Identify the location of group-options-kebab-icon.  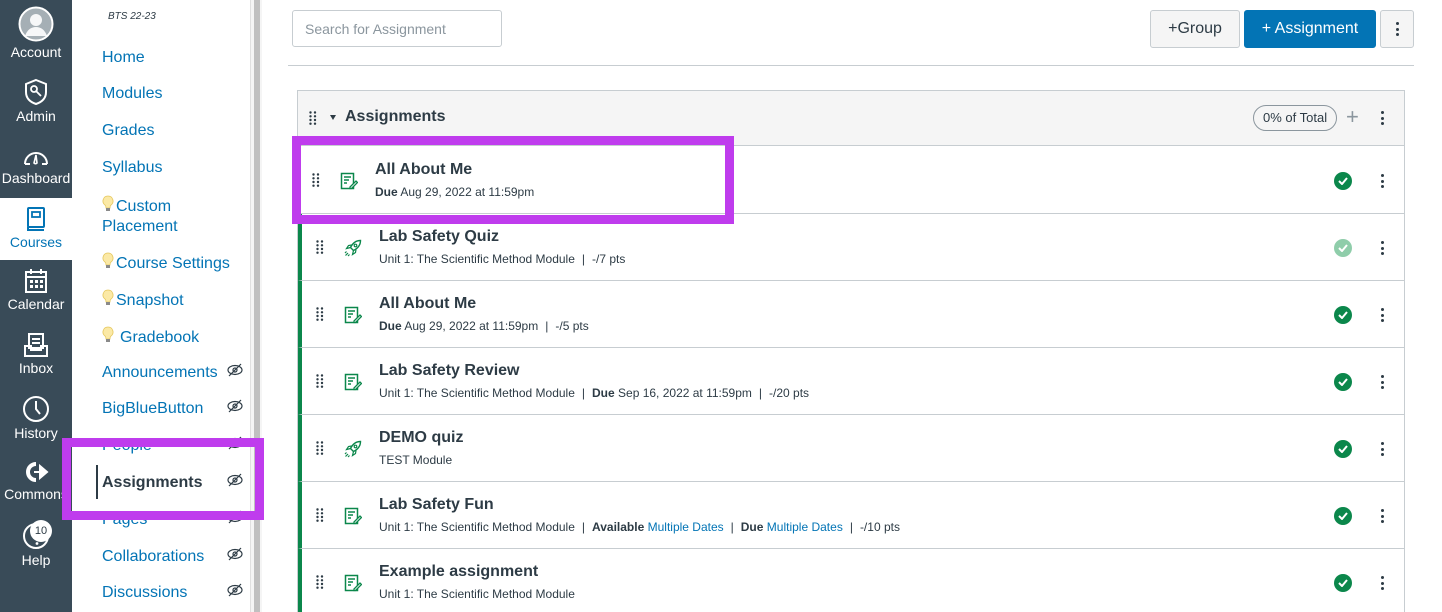
(1382, 118).